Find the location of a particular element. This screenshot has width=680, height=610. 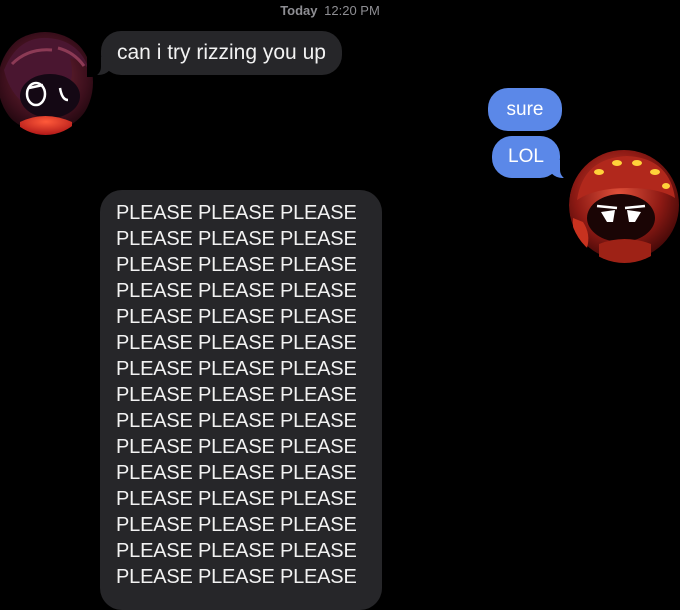

red-robot-character-avatar is located at coordinates (624, 206).